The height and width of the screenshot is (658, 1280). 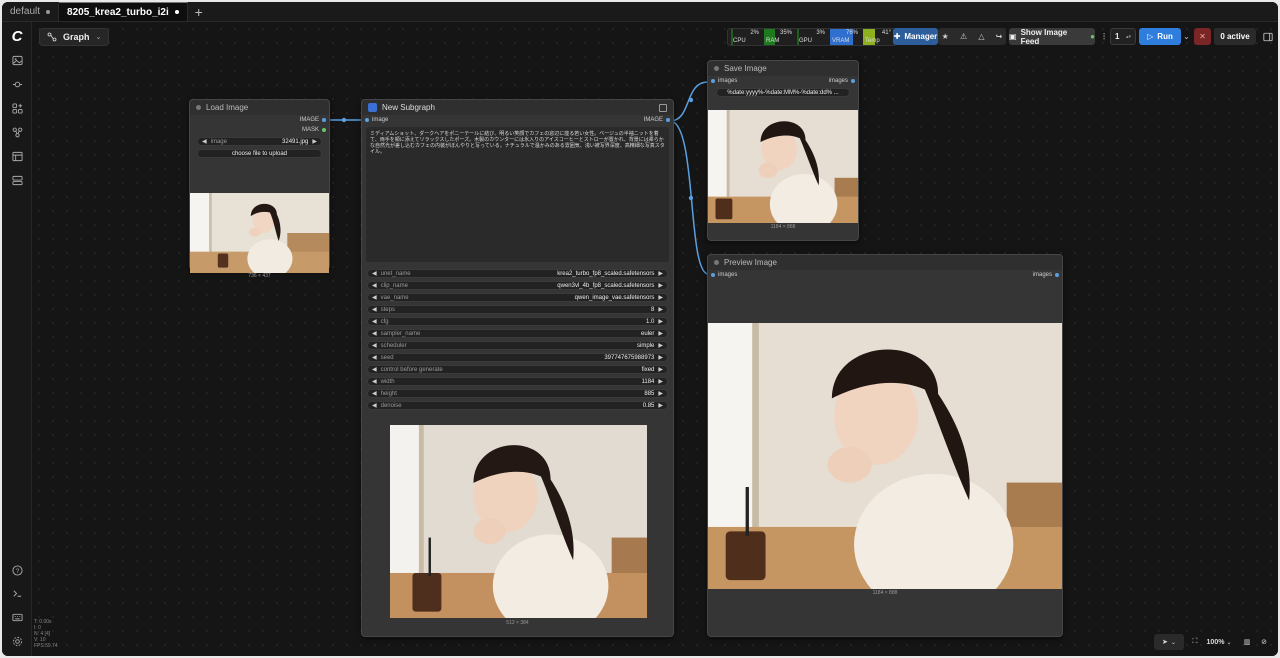 I want to click on templates-icon, so click(x=17, y=156).